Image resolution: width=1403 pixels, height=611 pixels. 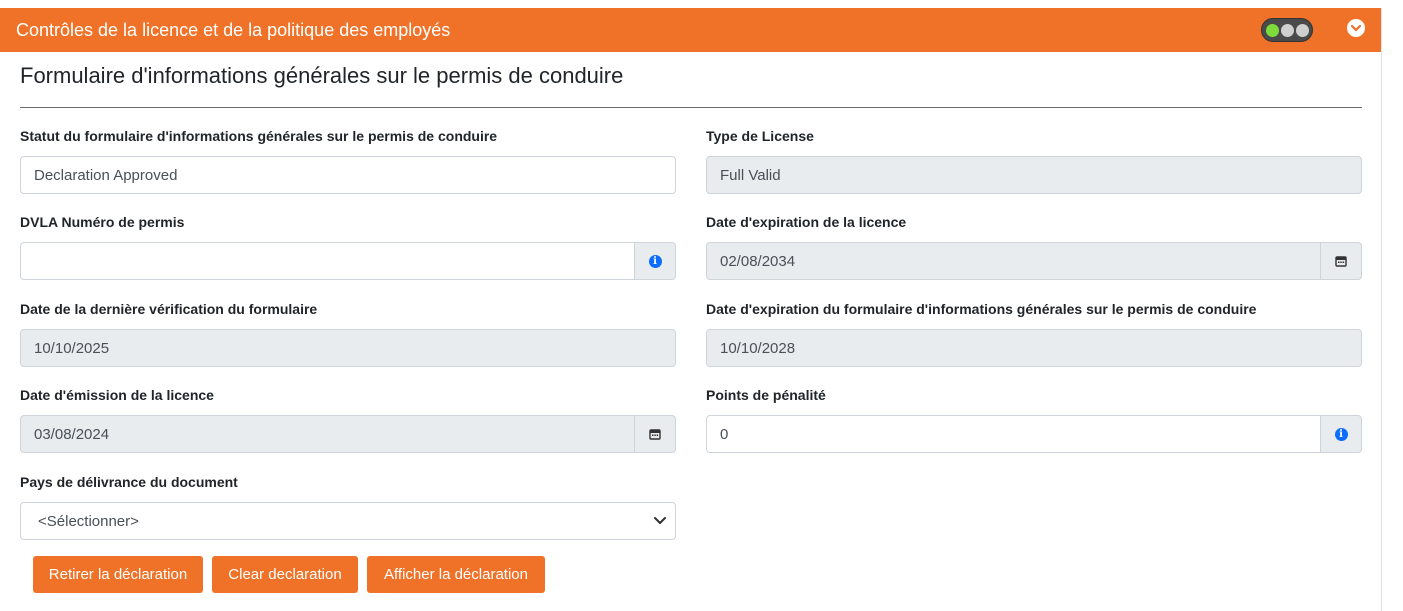 What do you see at coordinates (348, 348) in the screenshot?
I see `last-check-field: 10/10/2025` at bounding box center [348, 348].